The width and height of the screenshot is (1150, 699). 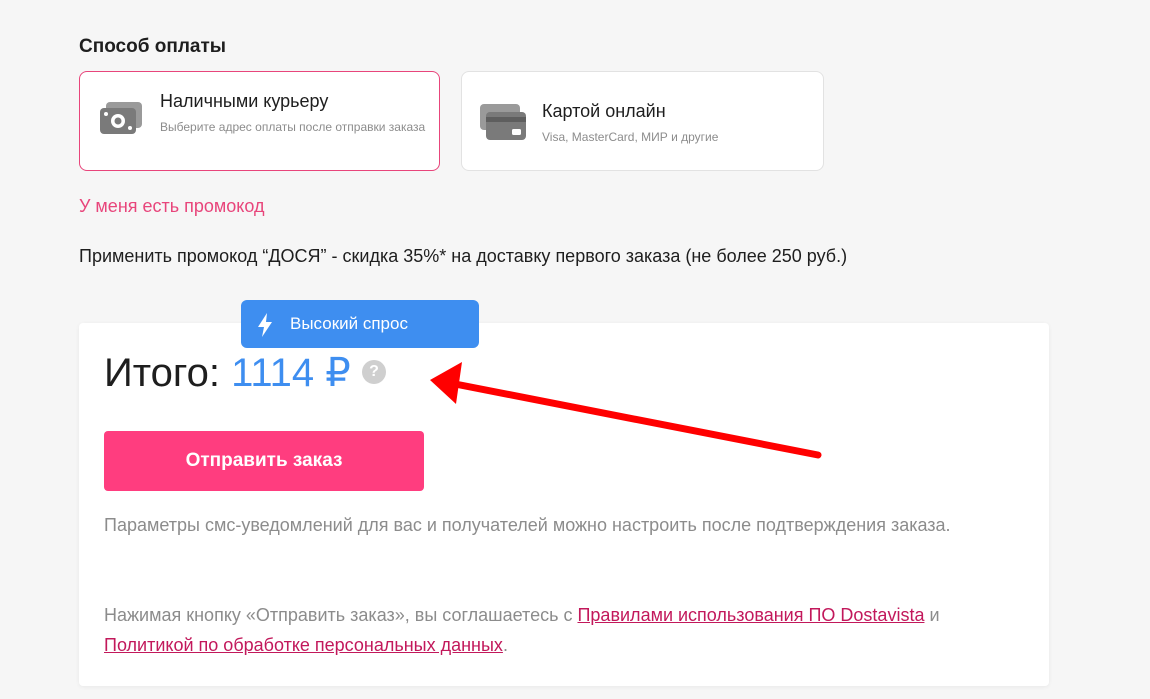 I want to click on badge-label: Высокий спрос, so click(x=349, y=323).